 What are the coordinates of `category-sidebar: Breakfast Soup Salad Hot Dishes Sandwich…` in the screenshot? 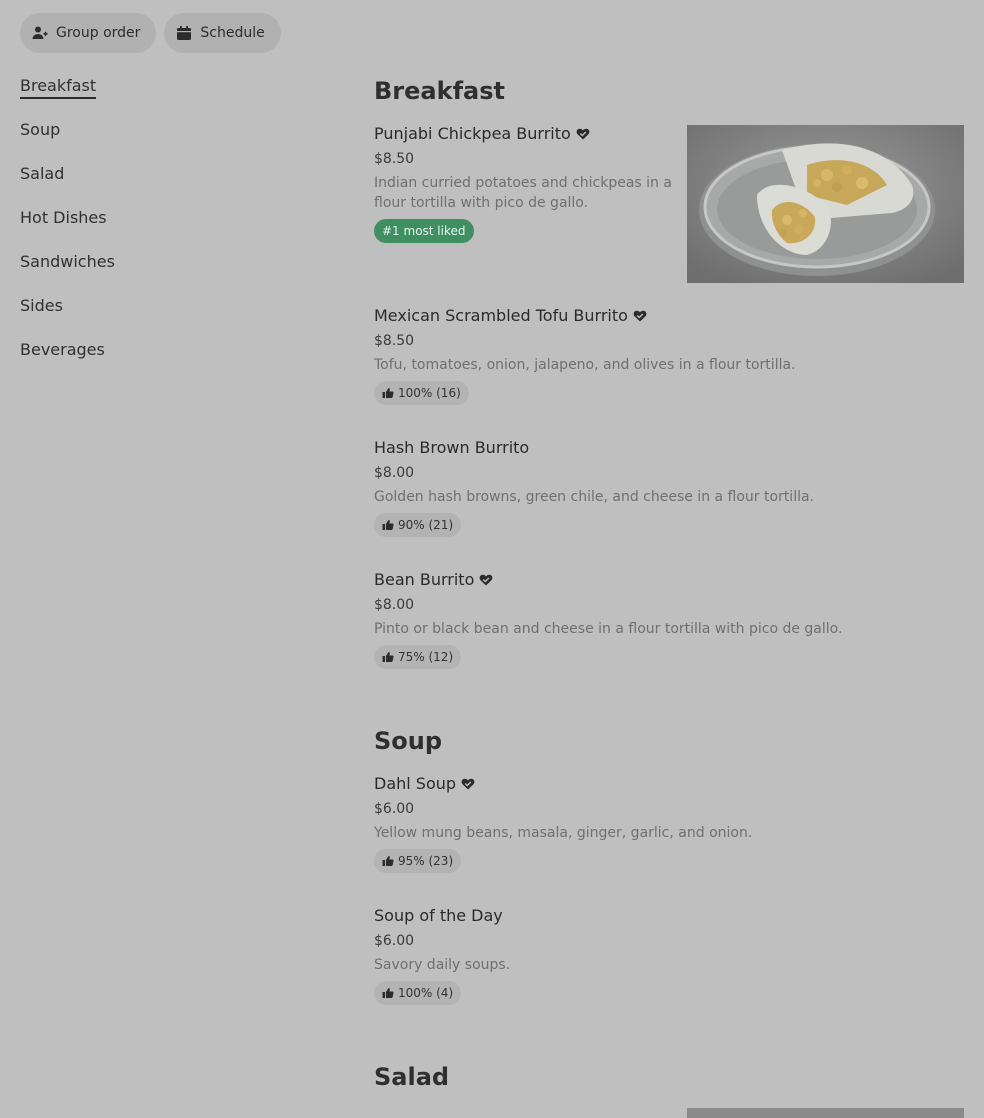 It's located at (170, 228).